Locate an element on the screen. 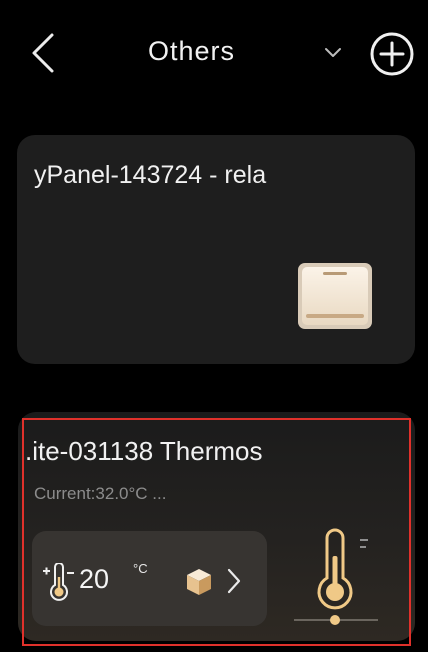 Image resolution: width=428 pixels, height=652 pixels. wall-switch-icon is located at coordinates (335, 296).